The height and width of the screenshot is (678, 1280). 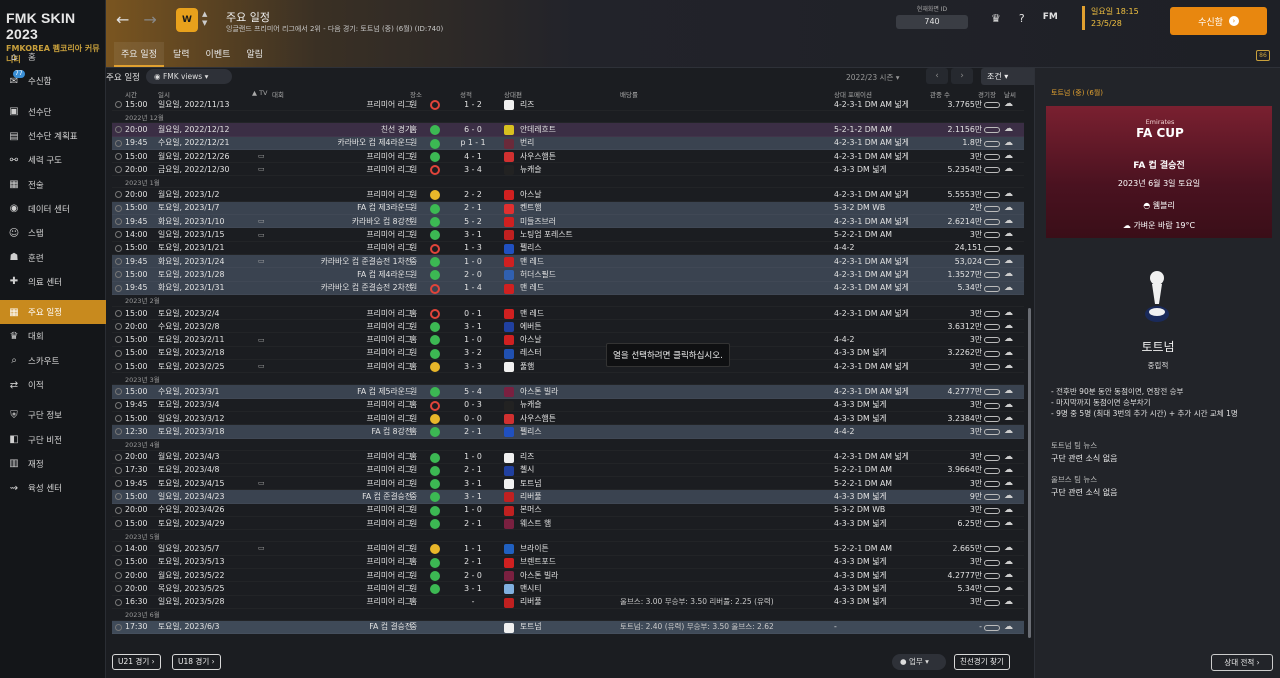 I want to click on tab-3: 알림, so click(x=254, y=54).